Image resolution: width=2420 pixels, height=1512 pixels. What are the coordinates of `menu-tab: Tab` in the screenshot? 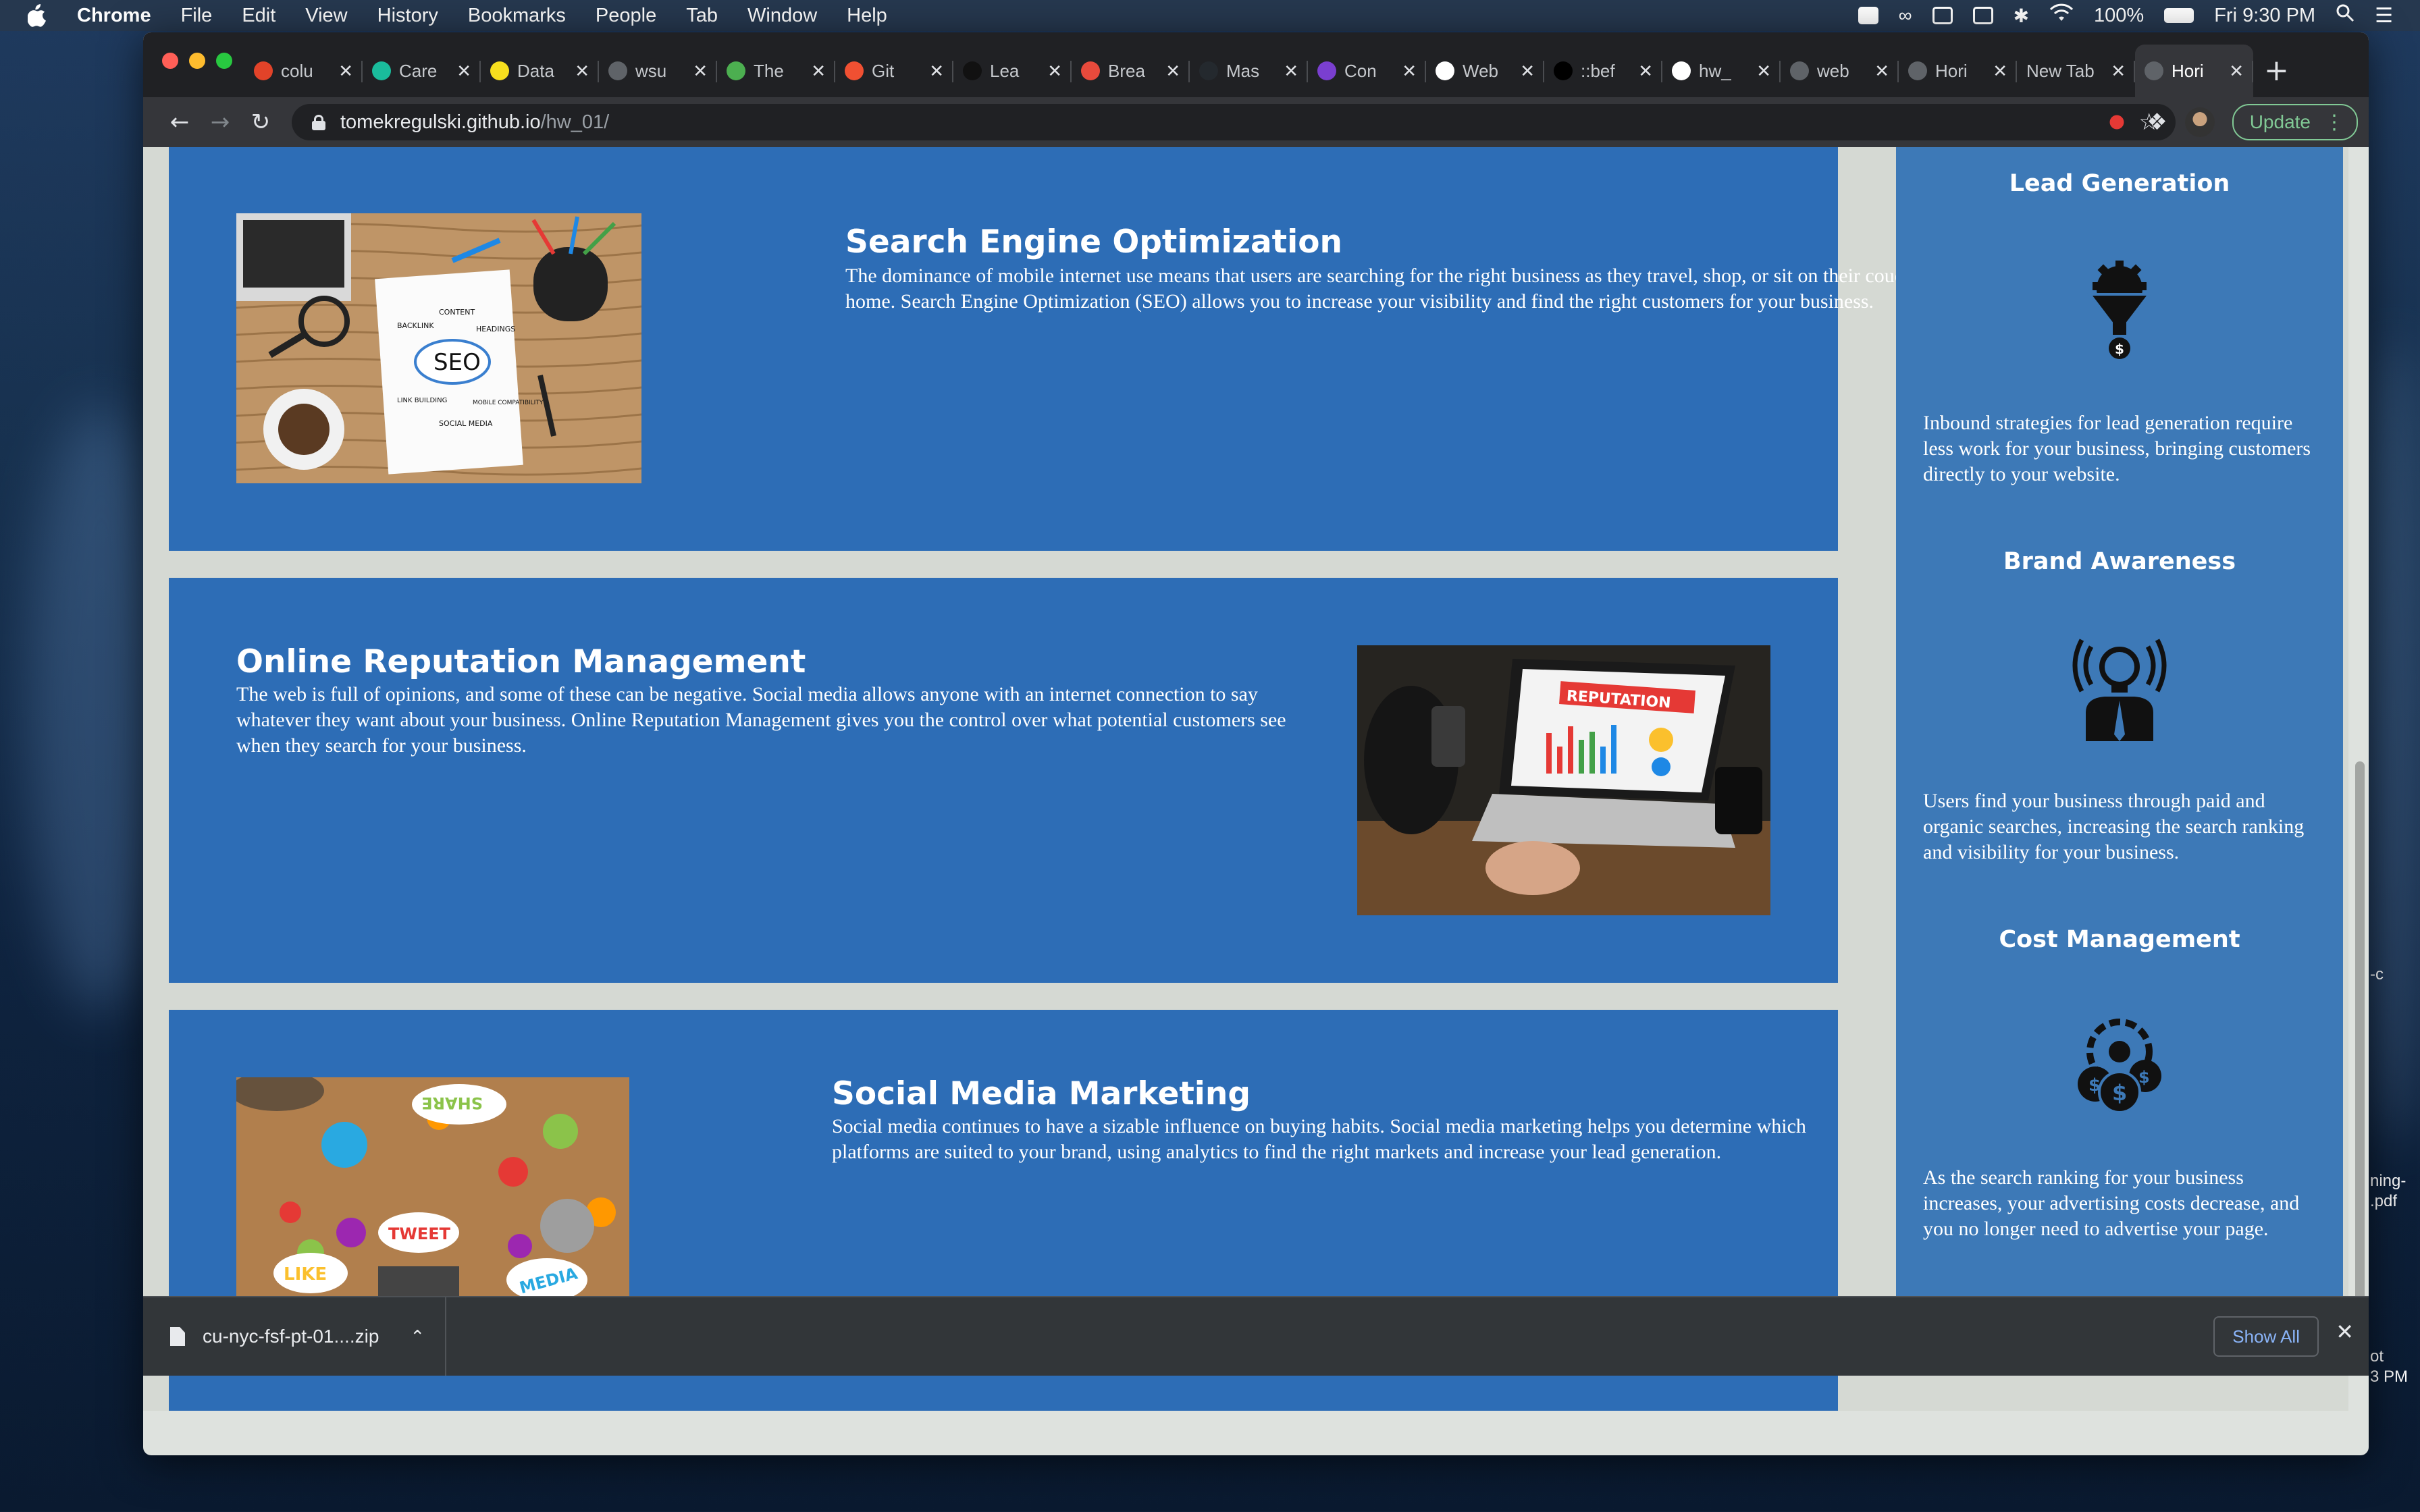 It's located at (702, 16).